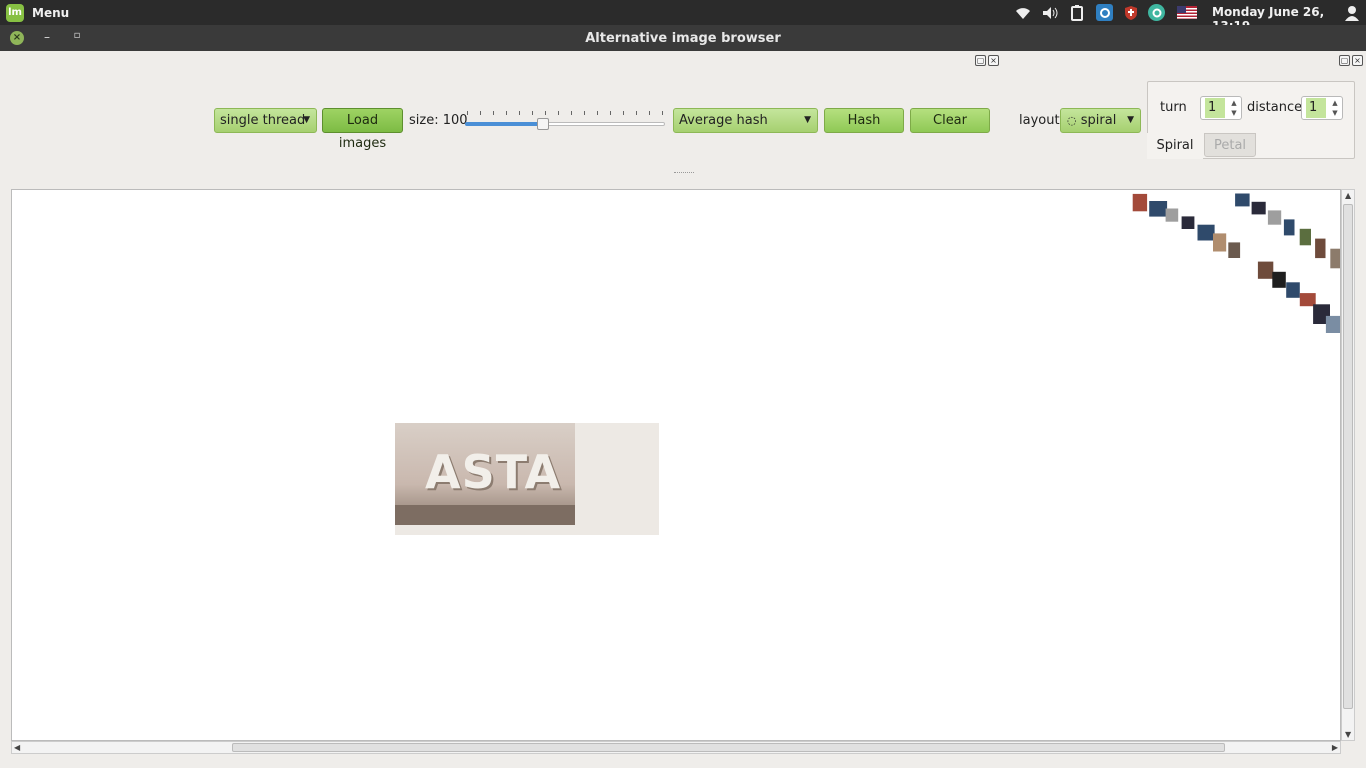  I want to click on taskbar: lm Menu Monday June 26, 13:19, so click(683, 16).